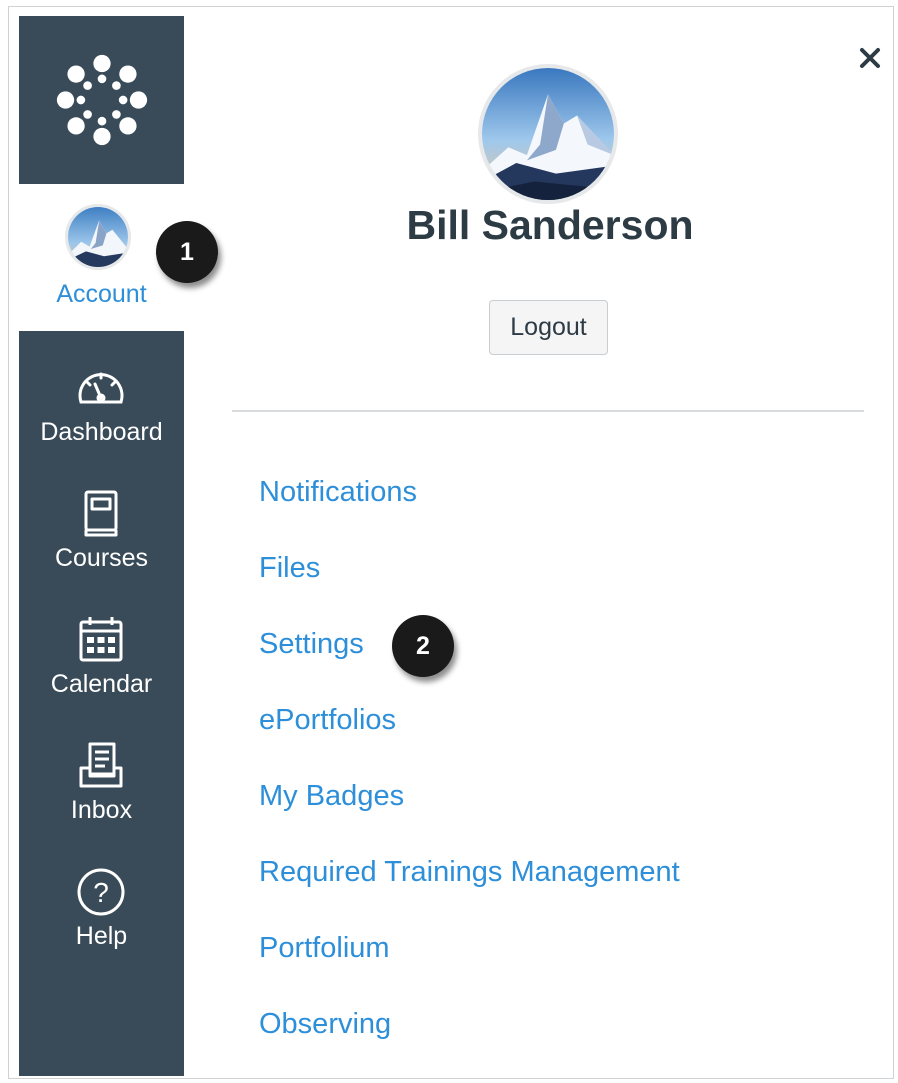  I want to click on close-tray-button, so click(870, 58).